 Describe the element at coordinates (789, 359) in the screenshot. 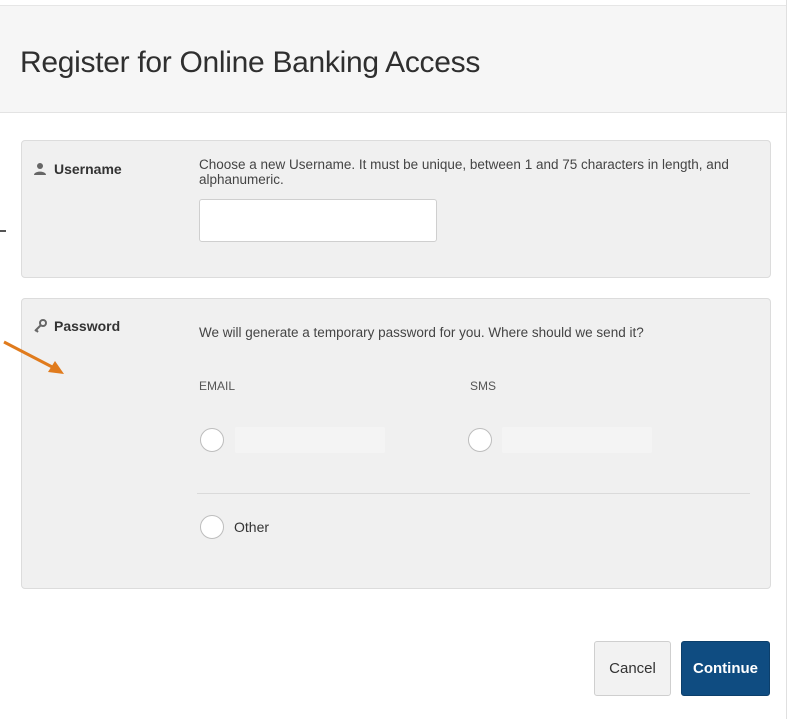

I see `right-scroll-edge` at that location.